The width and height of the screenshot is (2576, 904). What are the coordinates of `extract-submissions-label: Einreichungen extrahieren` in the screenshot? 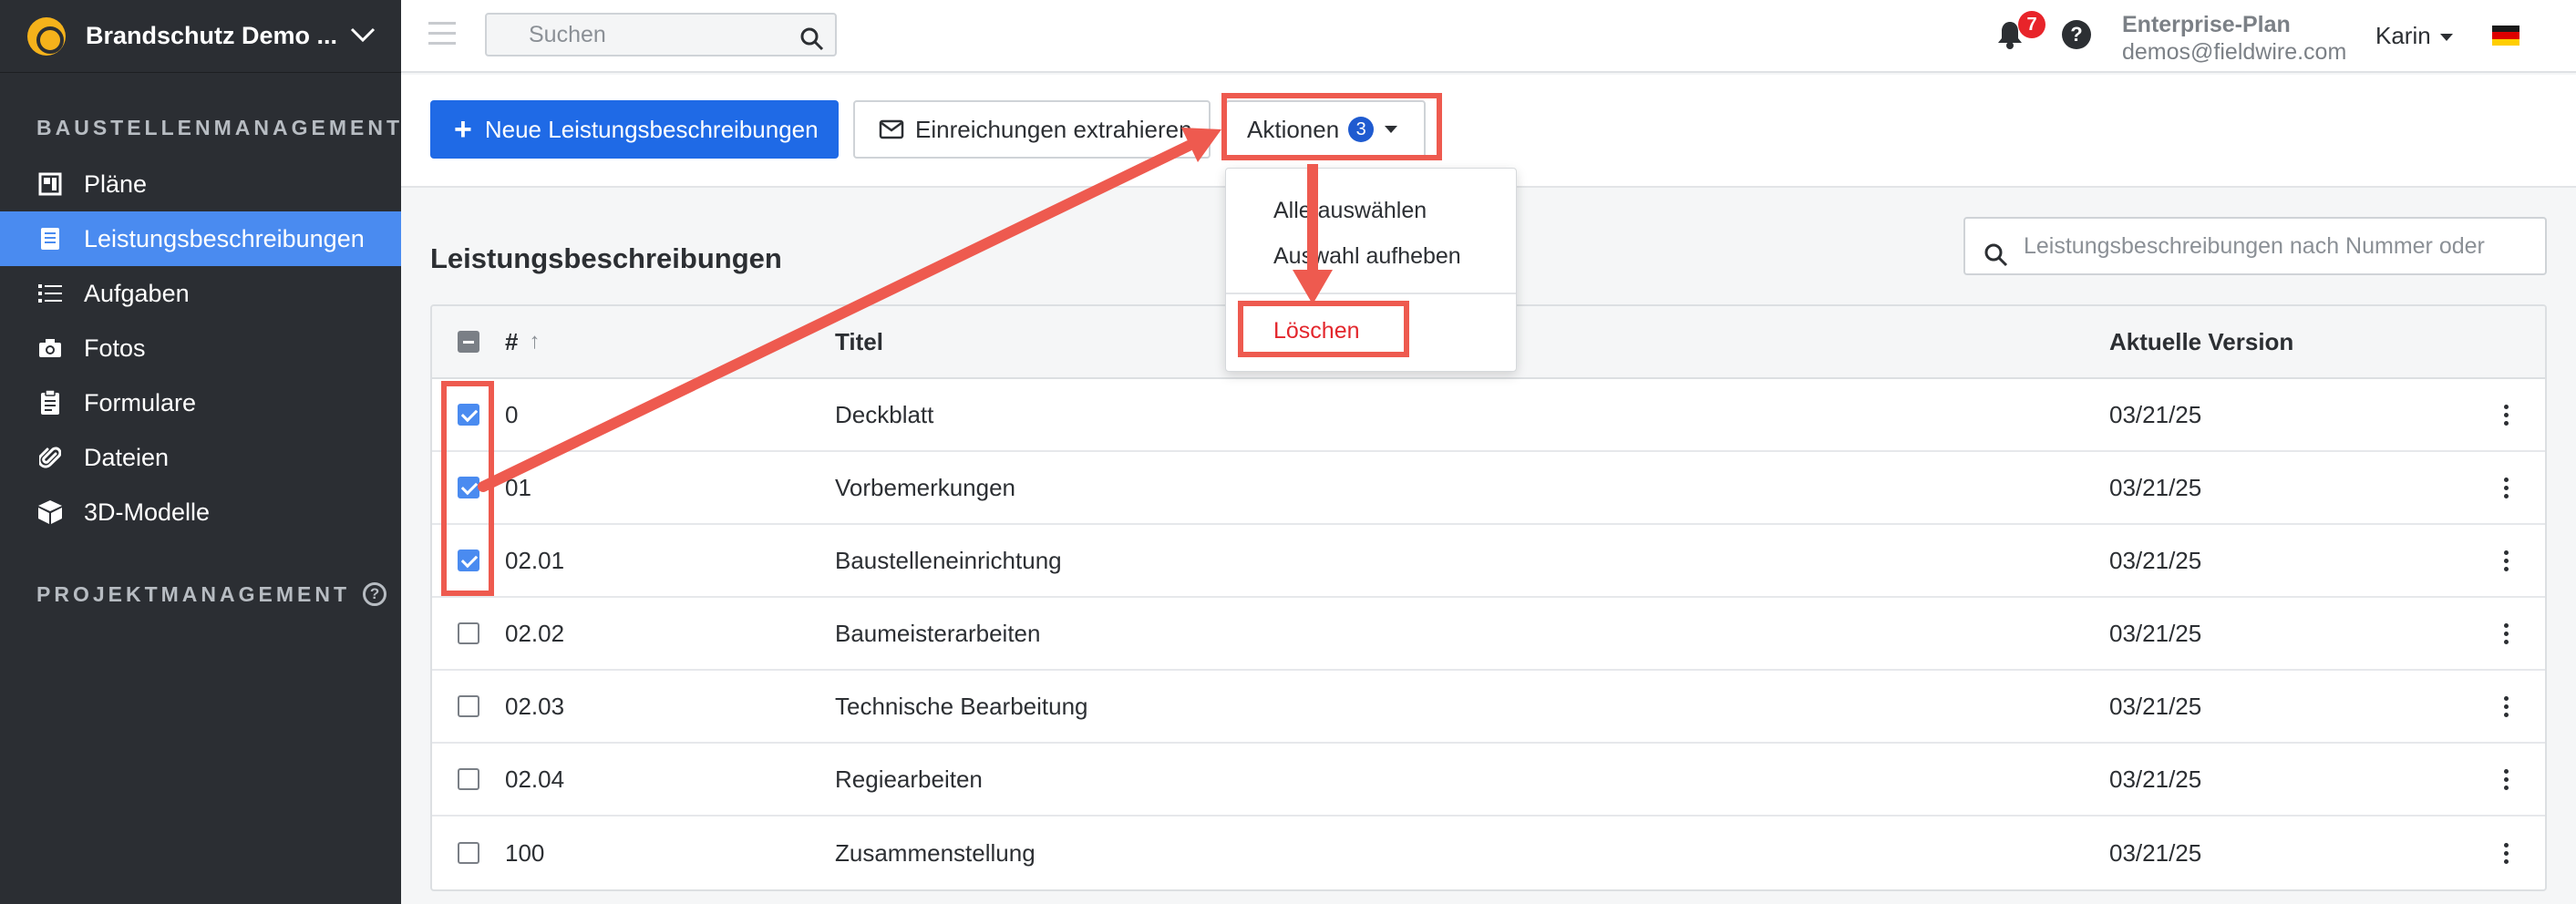 It's located at (1053, 129).